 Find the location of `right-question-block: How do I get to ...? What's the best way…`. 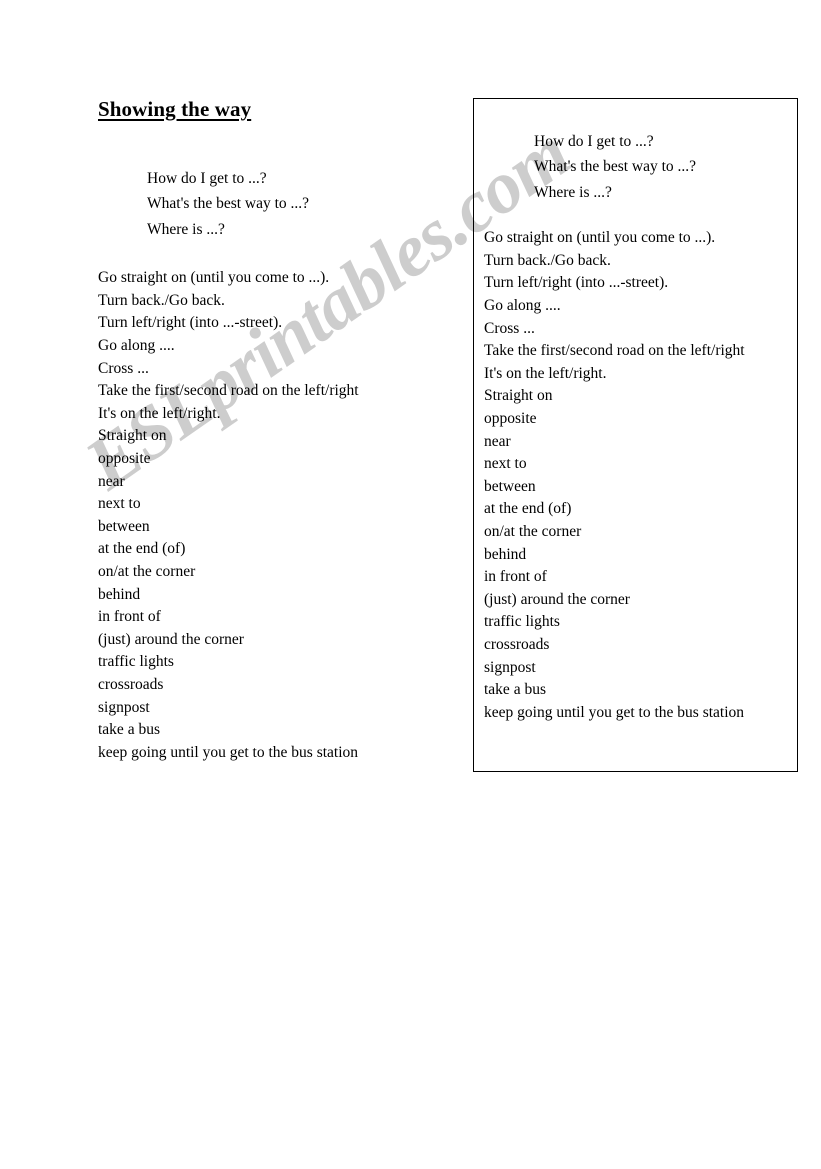

right-question-block: How do I get to ...? What's the best way… is located at coordinates (663, 167).